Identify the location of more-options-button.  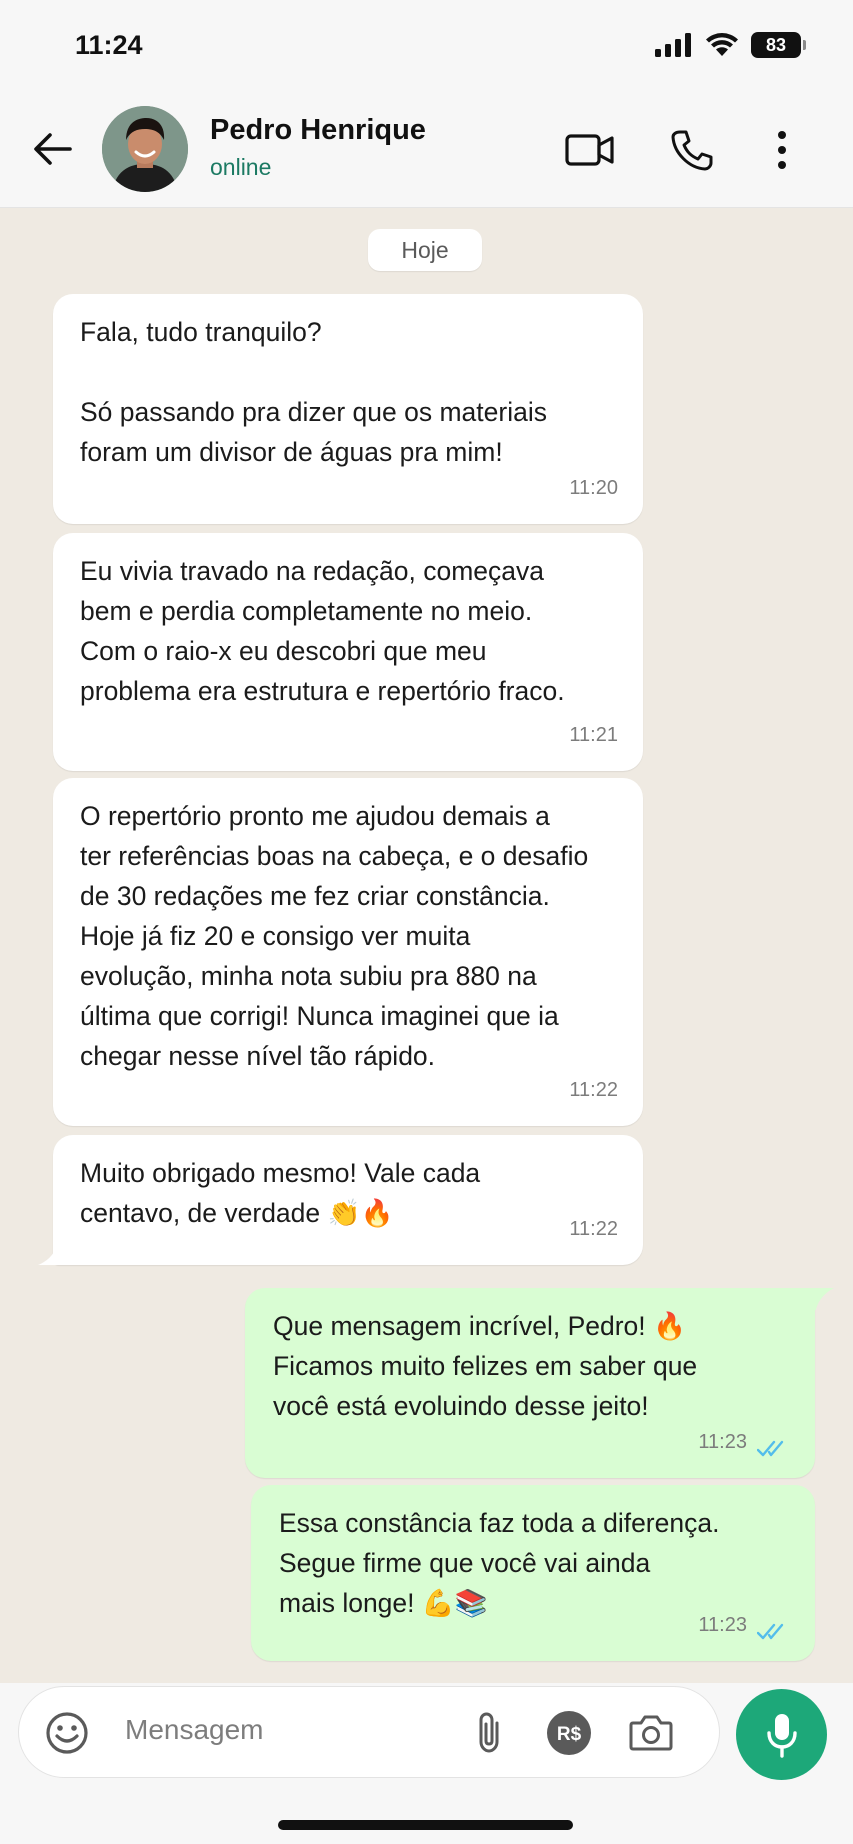
(782, 150).